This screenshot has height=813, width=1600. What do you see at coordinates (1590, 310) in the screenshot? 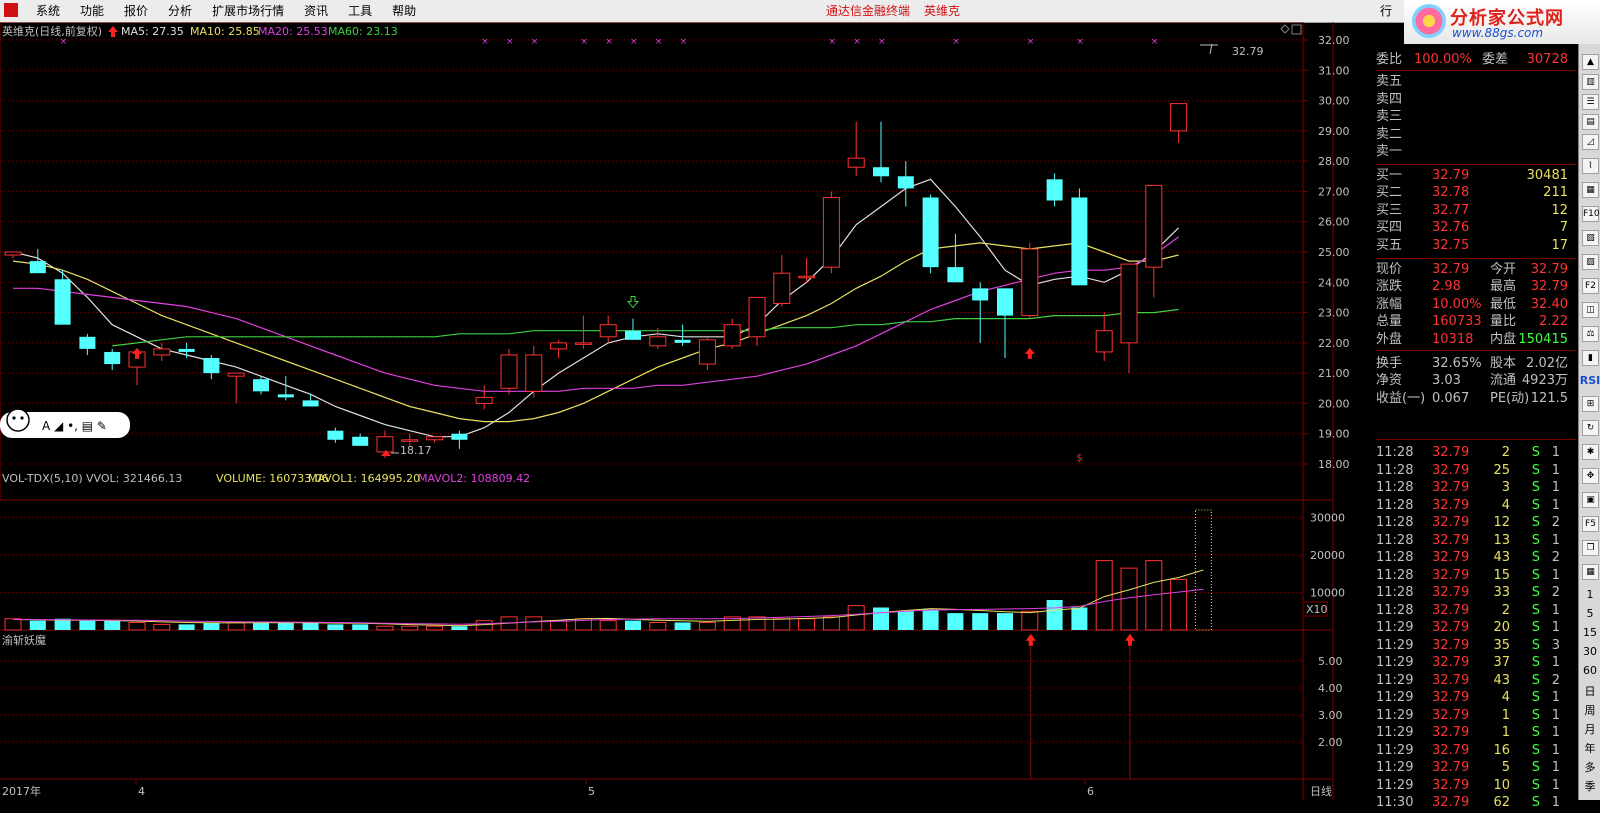
I see `window-icon: ◫` at bounding box center [1590, 310].